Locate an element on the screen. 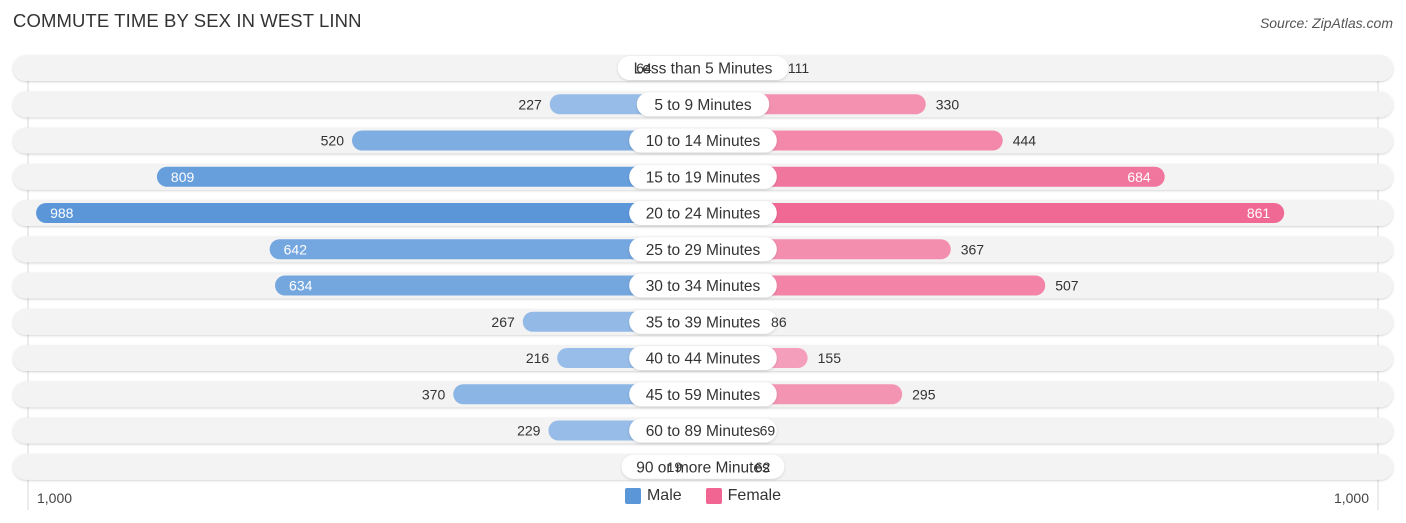 This screenshot has height=523, width=1406. category-label: 20 to 24 Minutes is located at coordinates (703, 214).